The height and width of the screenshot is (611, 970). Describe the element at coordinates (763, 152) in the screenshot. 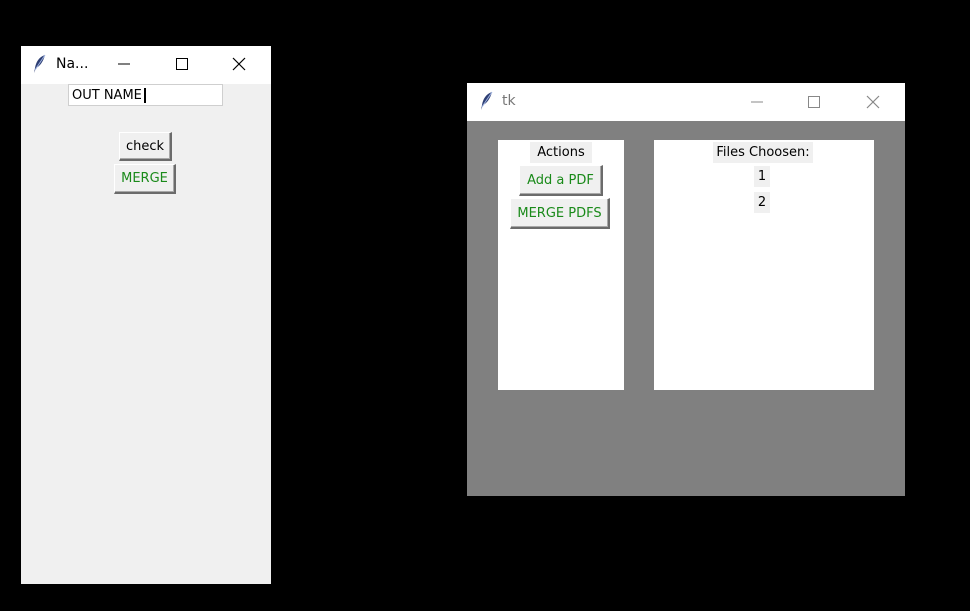

I see `files-chosen-label: Files Choosen:` at that location.